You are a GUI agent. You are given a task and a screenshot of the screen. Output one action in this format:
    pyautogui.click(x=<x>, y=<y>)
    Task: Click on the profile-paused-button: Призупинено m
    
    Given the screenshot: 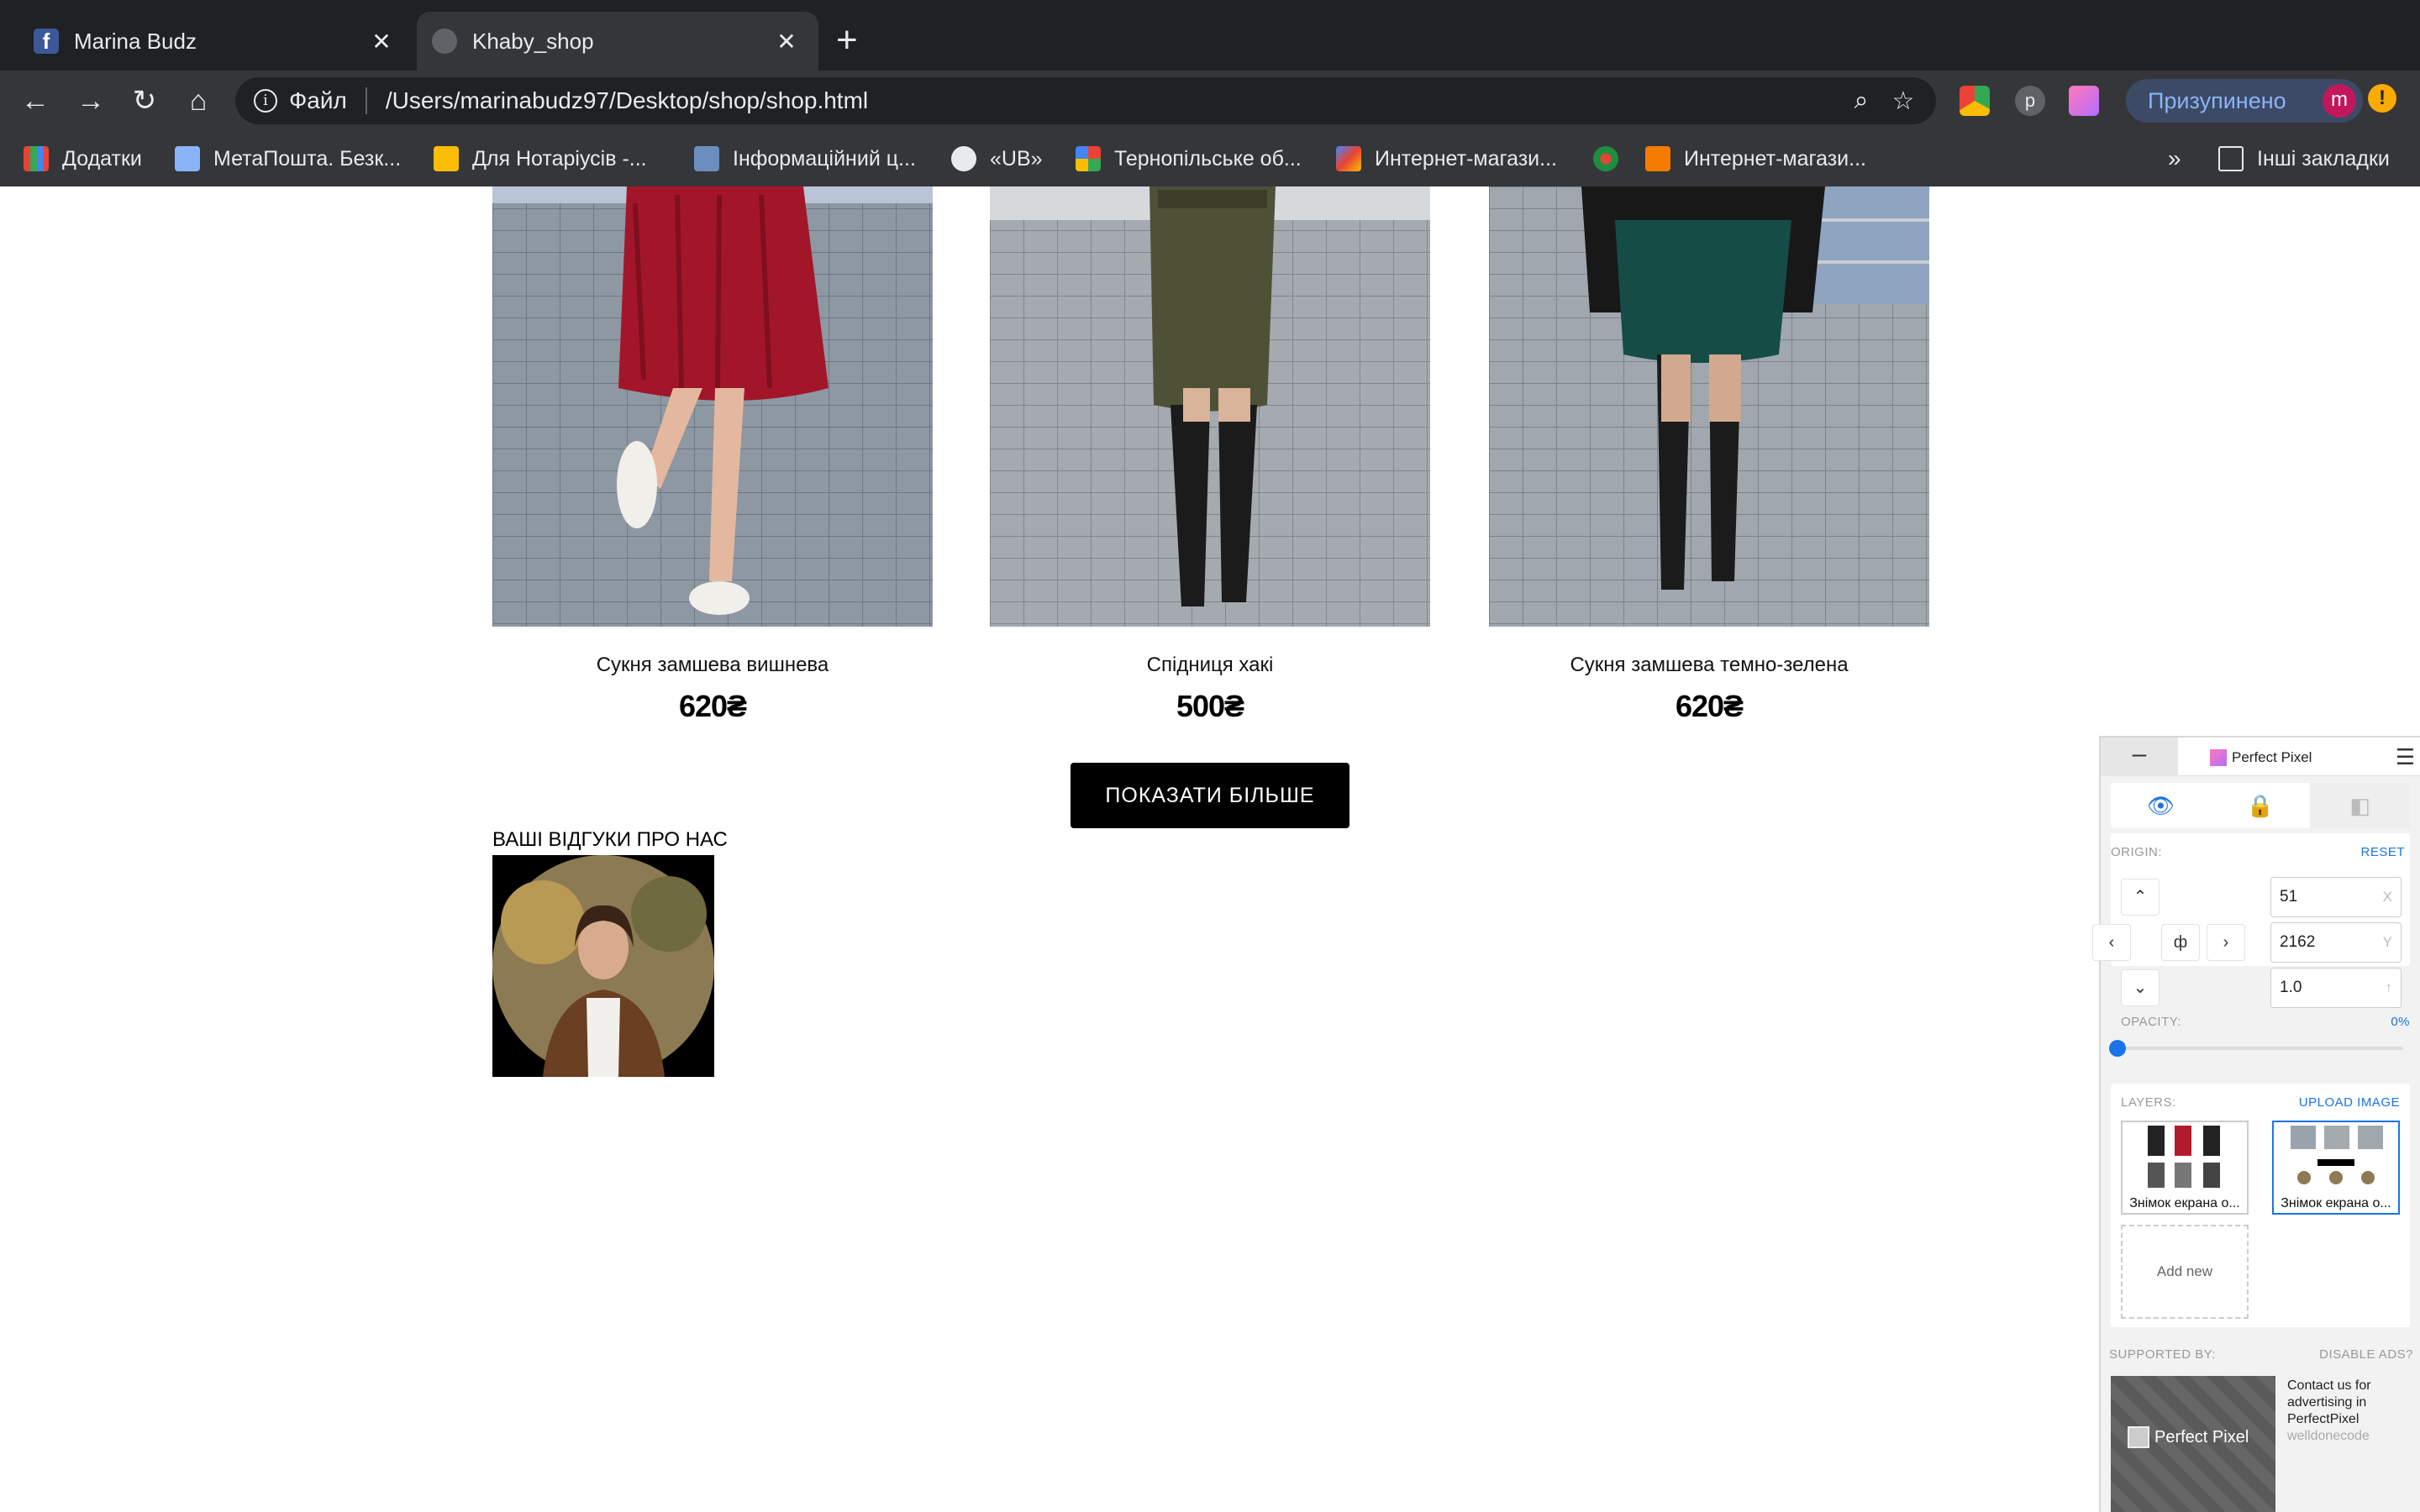 What is the action you would take?
    pyautogui.click(x=2244, y=101)
    